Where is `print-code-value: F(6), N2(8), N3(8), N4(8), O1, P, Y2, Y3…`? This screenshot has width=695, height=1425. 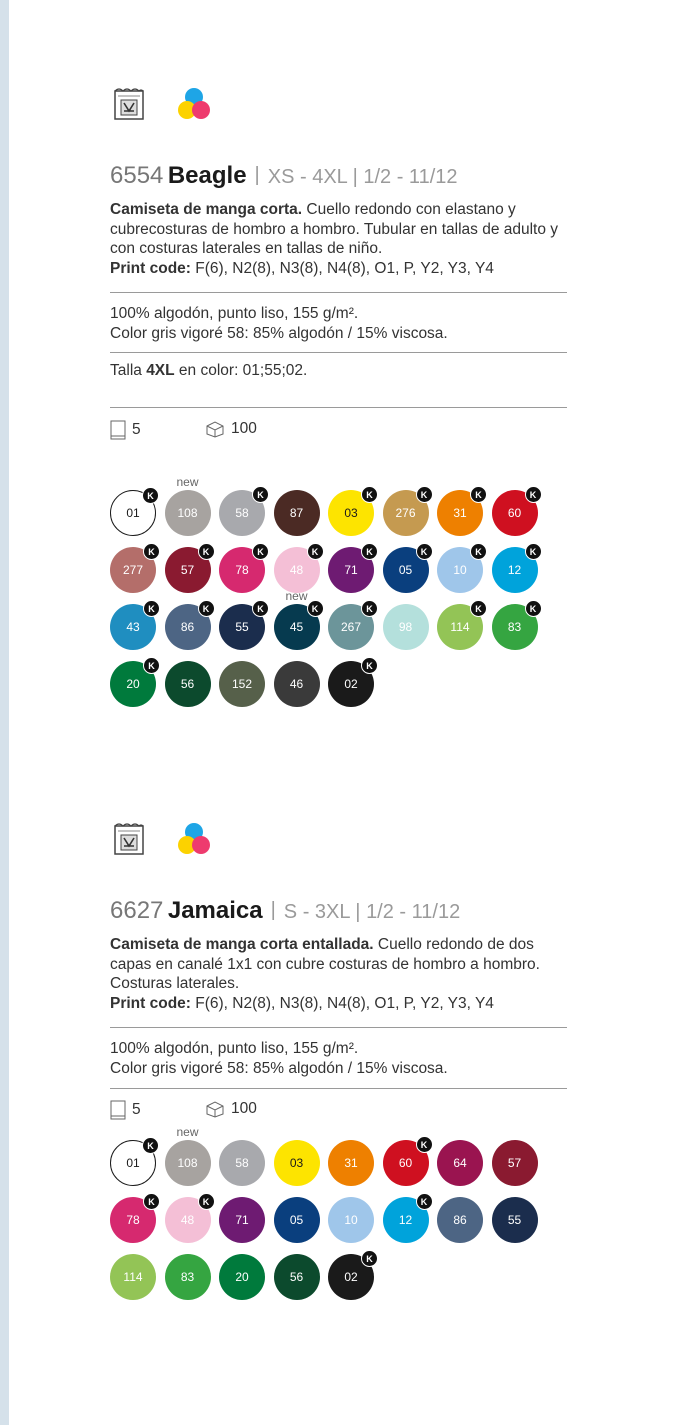
print-code-value: F(6), N2(8), N3(8), N4(8), O1, P, Y2, Y3… is located at coordinates (342, 268).